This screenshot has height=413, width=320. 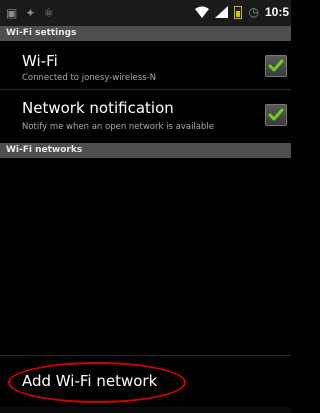 I want to click on highlight-annotation-ellipse, so click(x=97, y=382).